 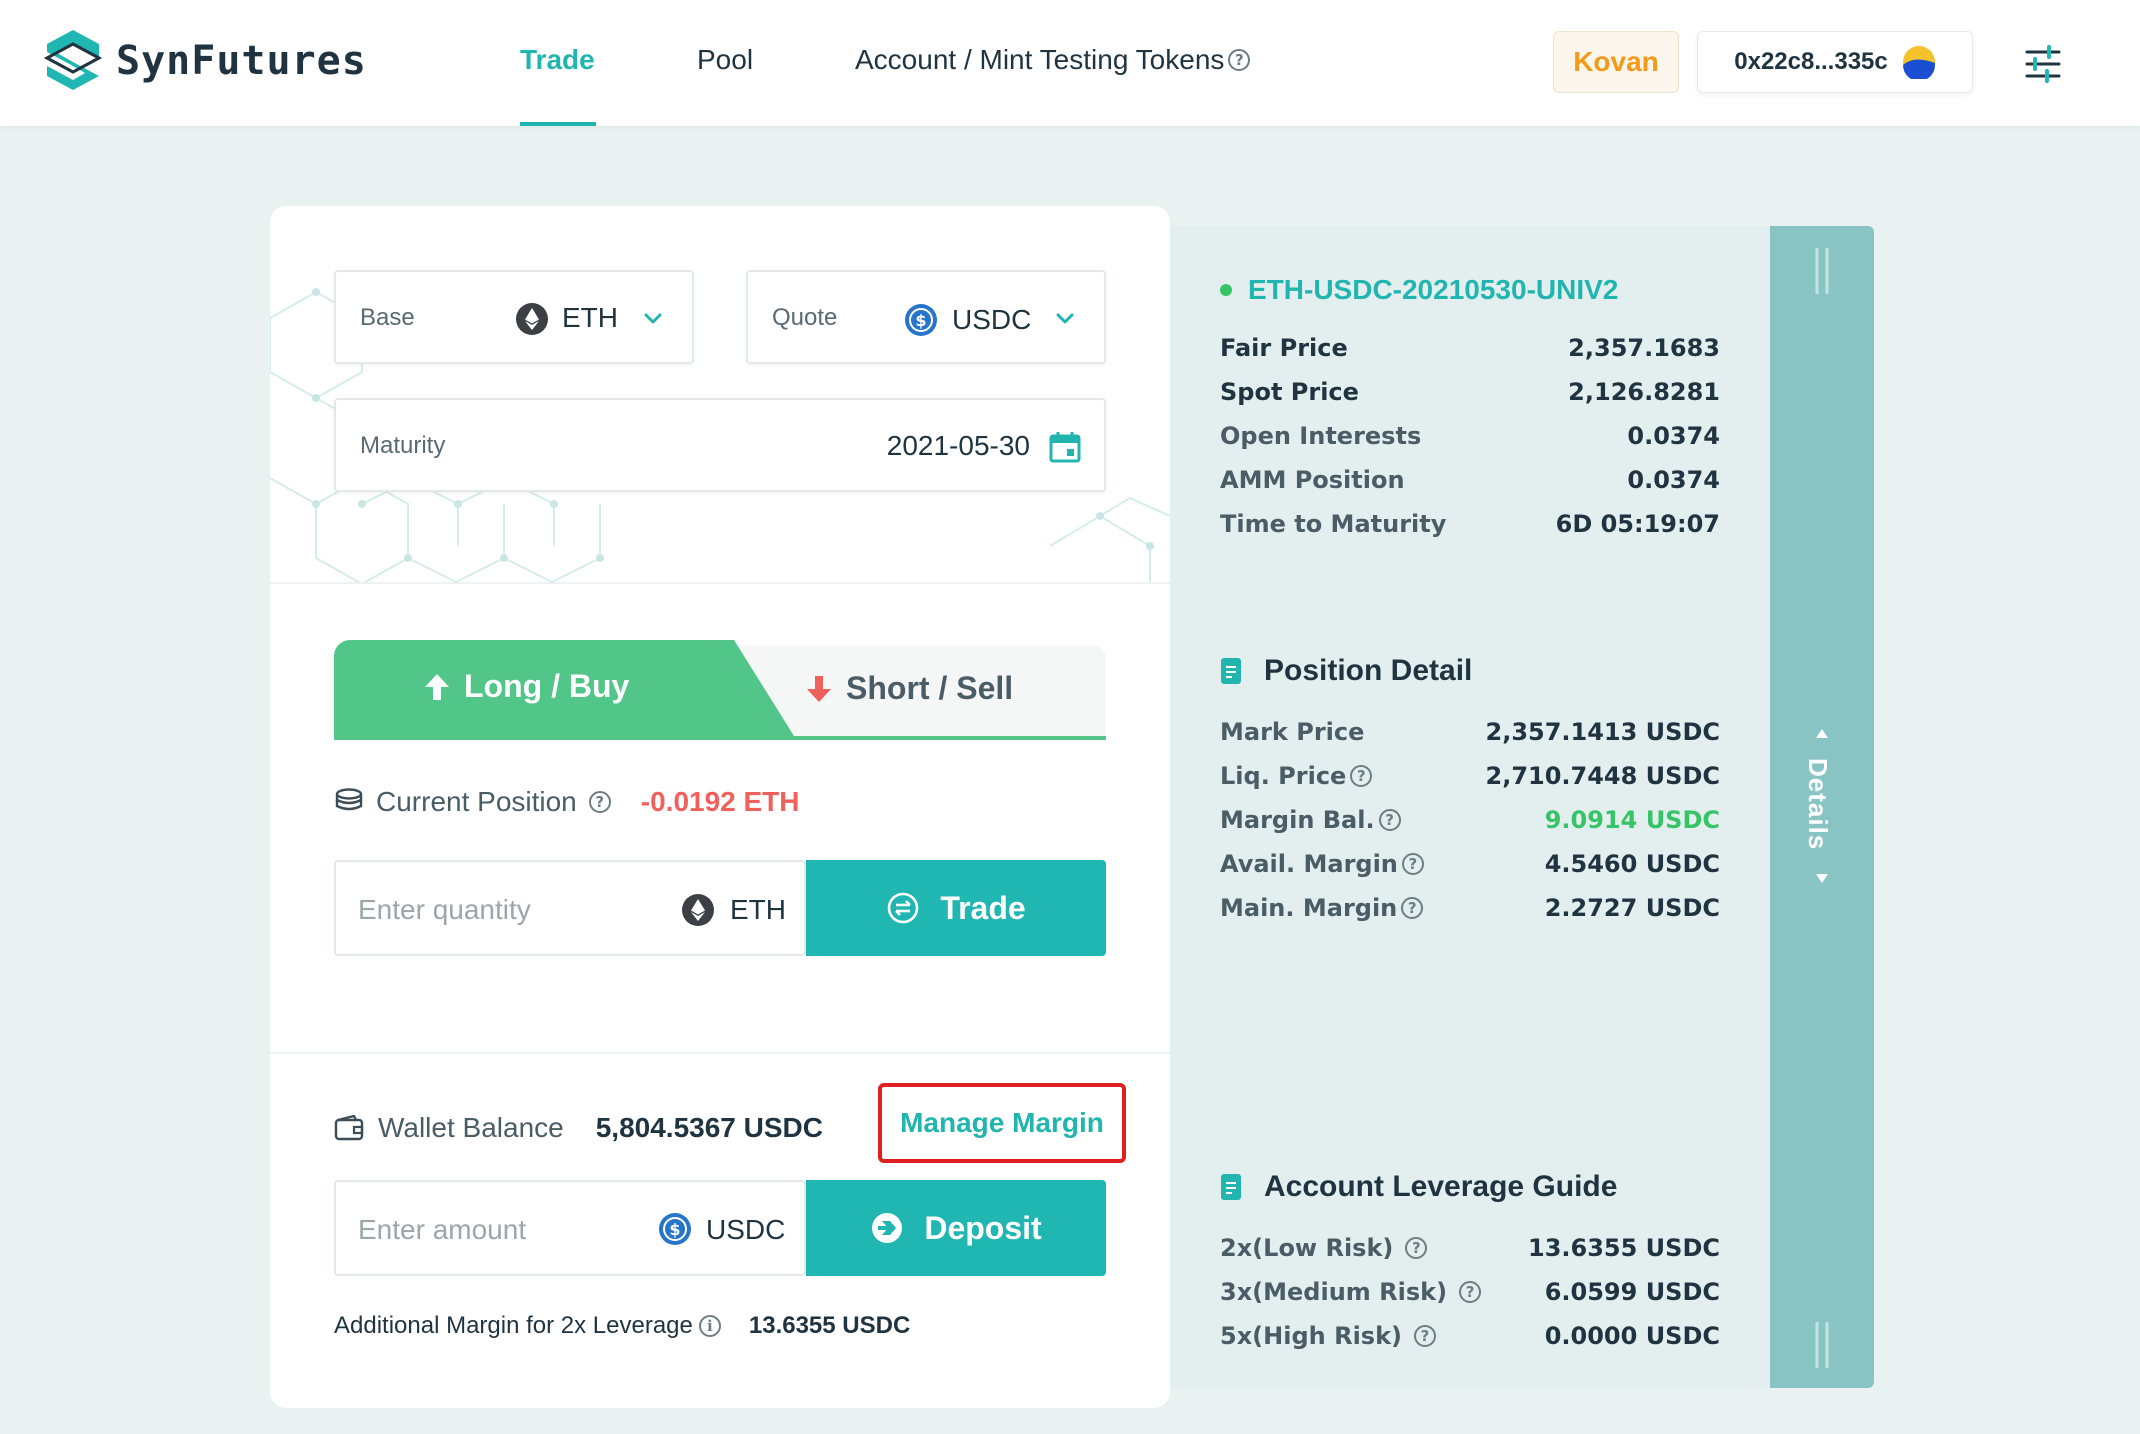 What do you see at coordinates (1312, 480) in the screenshot?
I see `market-row-label: AMM Position` at bounding box center [1312, 480].